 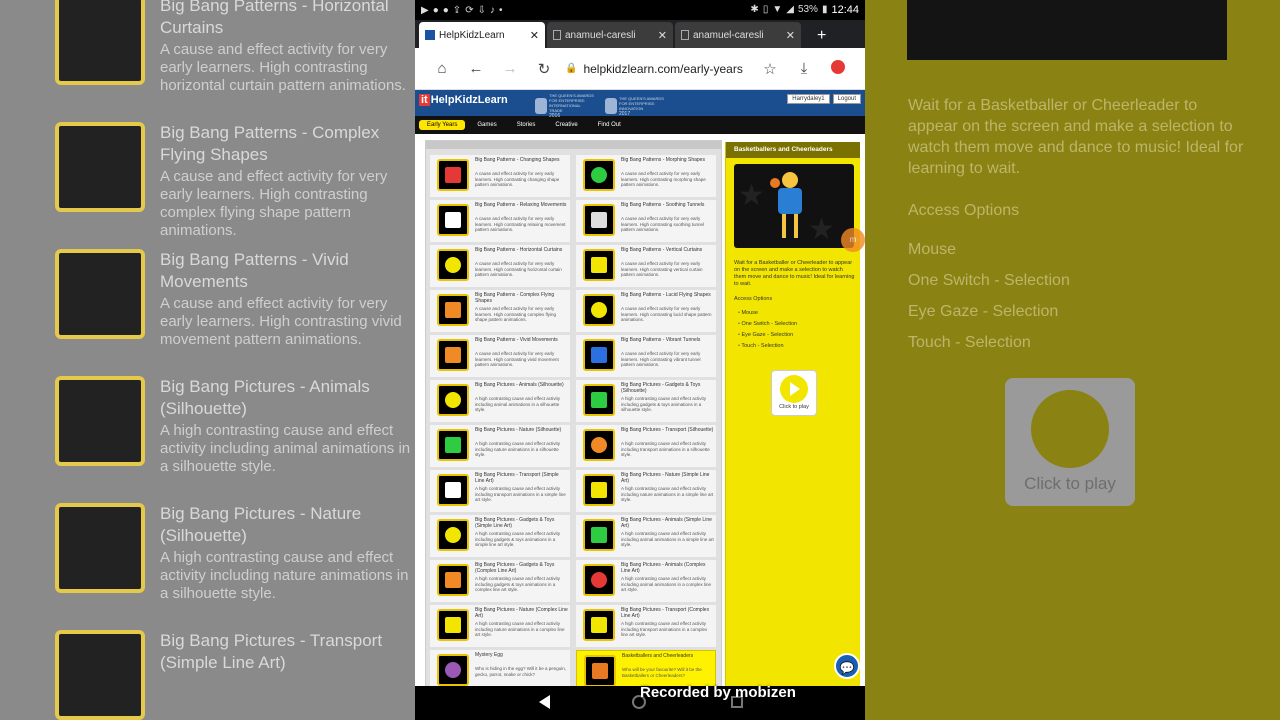 What do you see at coordinates (821, 36) in the screenshot?
I see `new-tab-button: +` at bounding box center [821, 36].